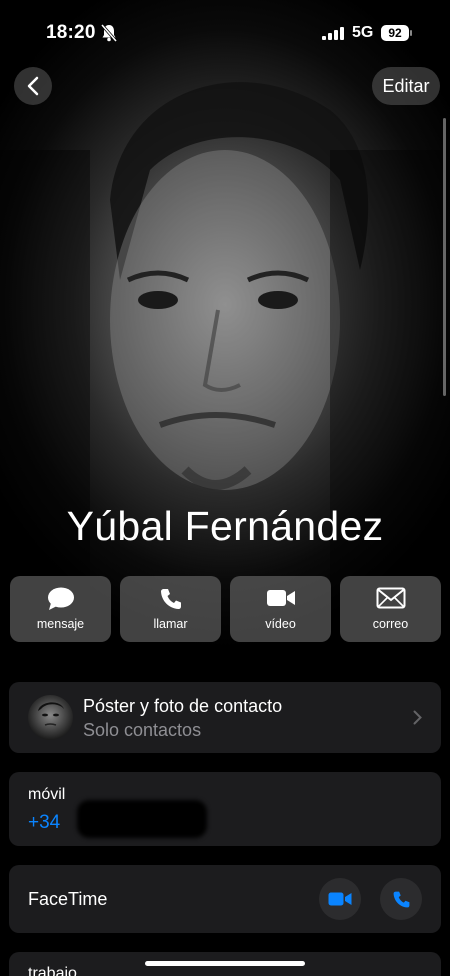 The width and height of the screenshot is (450, 976). I want to click on facetime-audio-button, so click(401, 899).